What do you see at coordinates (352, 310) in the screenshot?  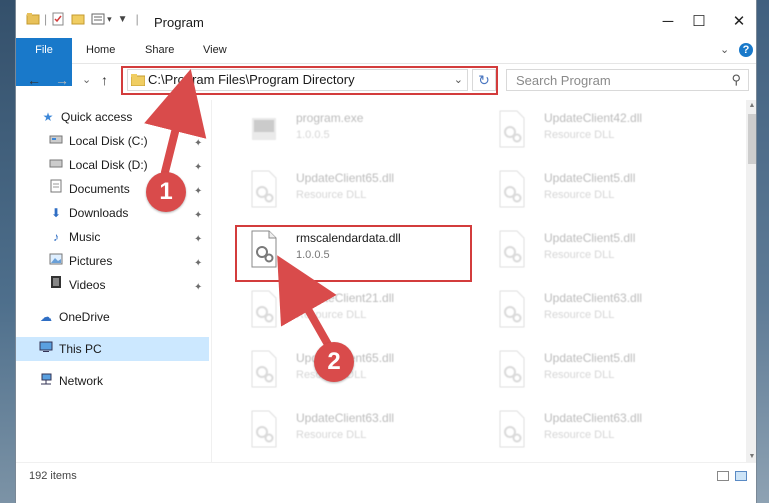 I see `file-item: UpdateClient21.dll Resource DLL` at bounding box center [352, 310].